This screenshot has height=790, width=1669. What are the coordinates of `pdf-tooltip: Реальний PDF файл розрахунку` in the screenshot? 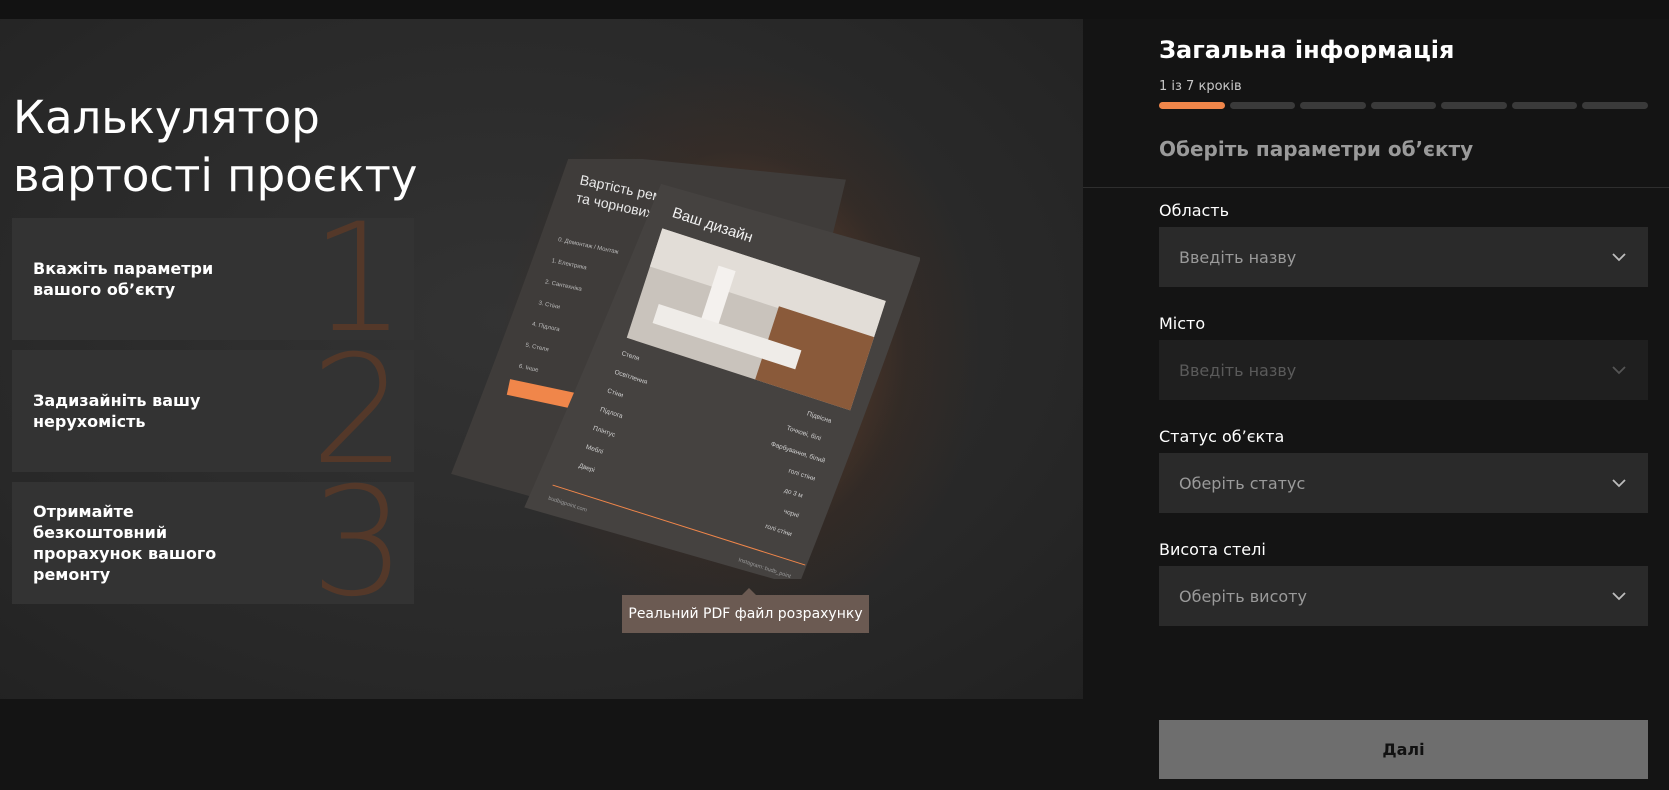 It's located at (745, 610).